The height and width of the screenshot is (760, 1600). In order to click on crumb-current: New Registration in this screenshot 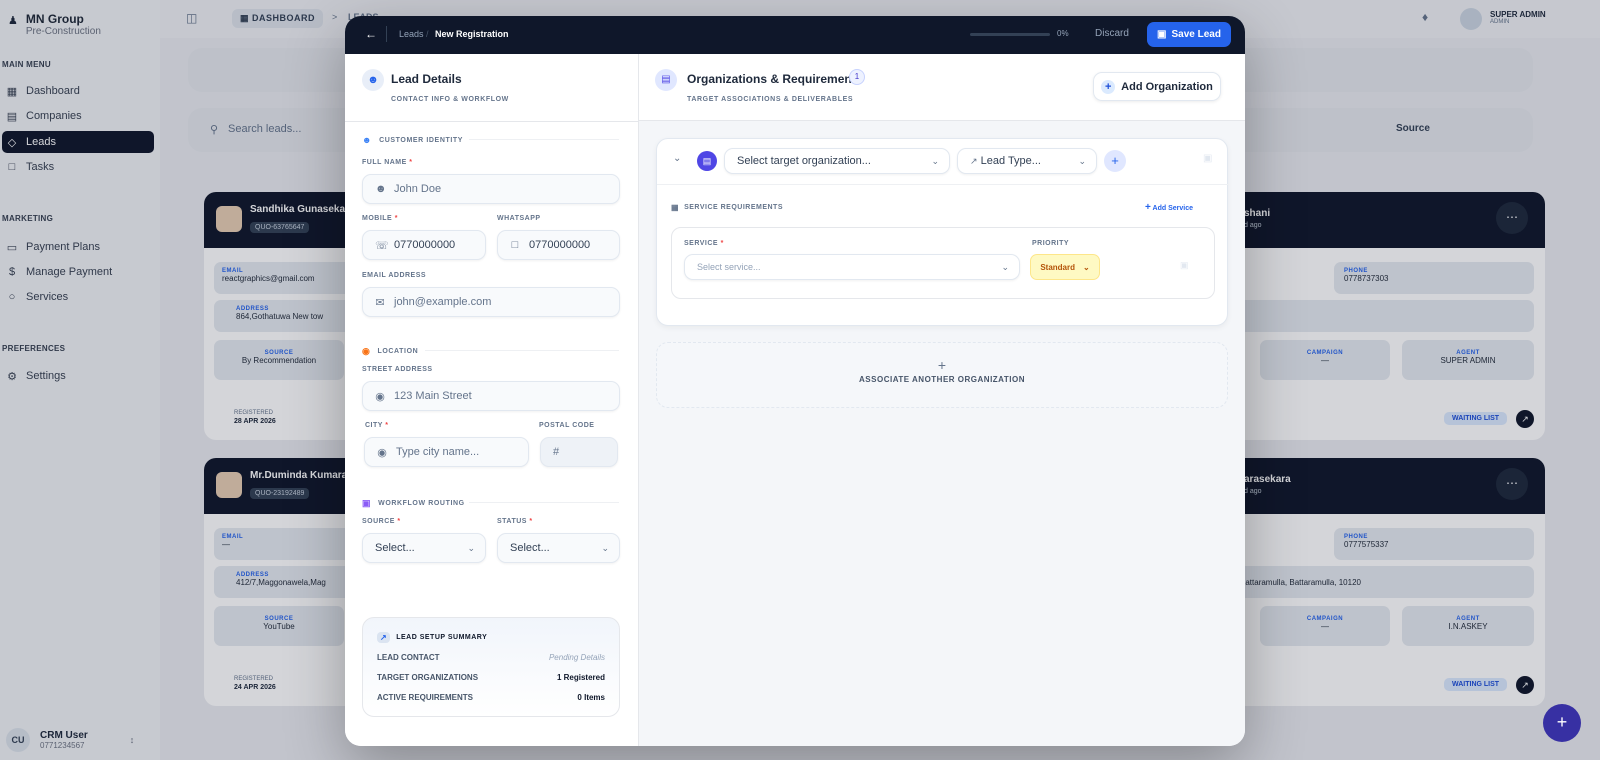, I will do `click(472, 34)`.